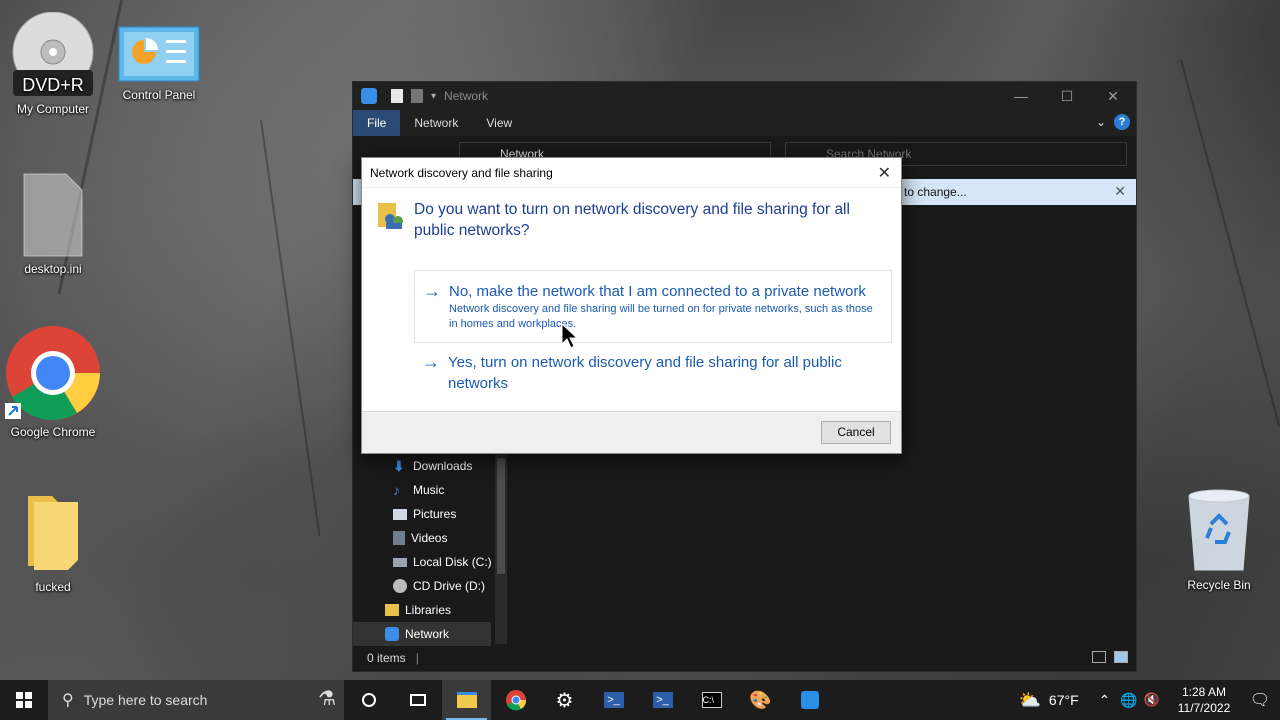 This screenshot has height=720, width=1280. I want to click on desktop-icon-label: Google Chrome, so click(53, 432).